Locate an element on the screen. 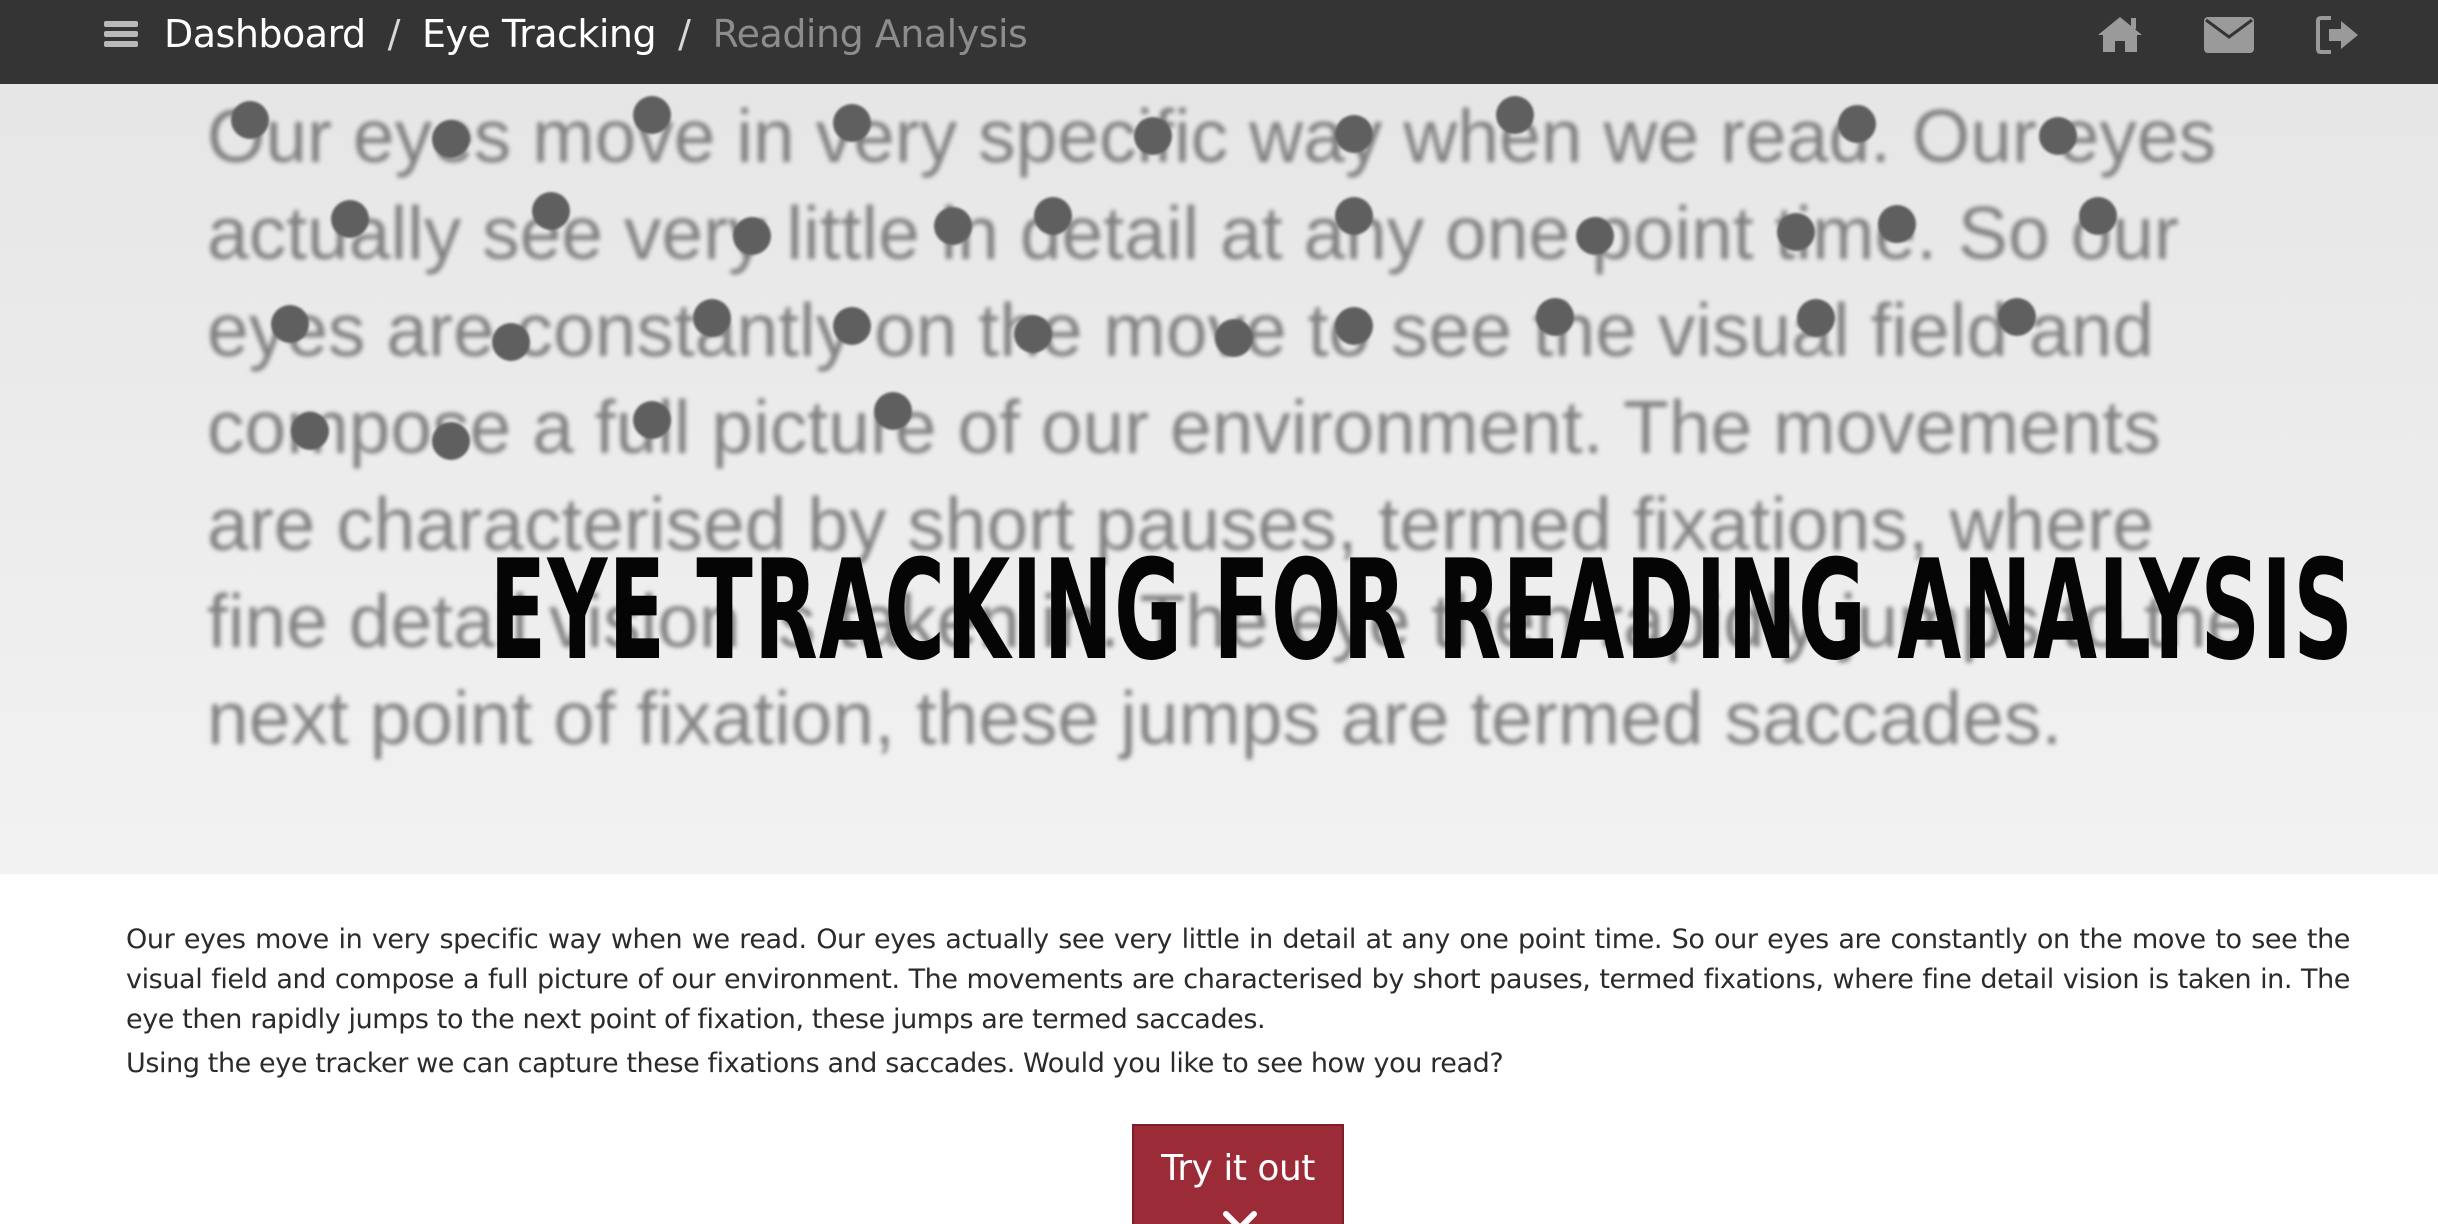 The height and width of the screenshot is (1224, 2438). logout-icon is located at coordinates (2338, 35).